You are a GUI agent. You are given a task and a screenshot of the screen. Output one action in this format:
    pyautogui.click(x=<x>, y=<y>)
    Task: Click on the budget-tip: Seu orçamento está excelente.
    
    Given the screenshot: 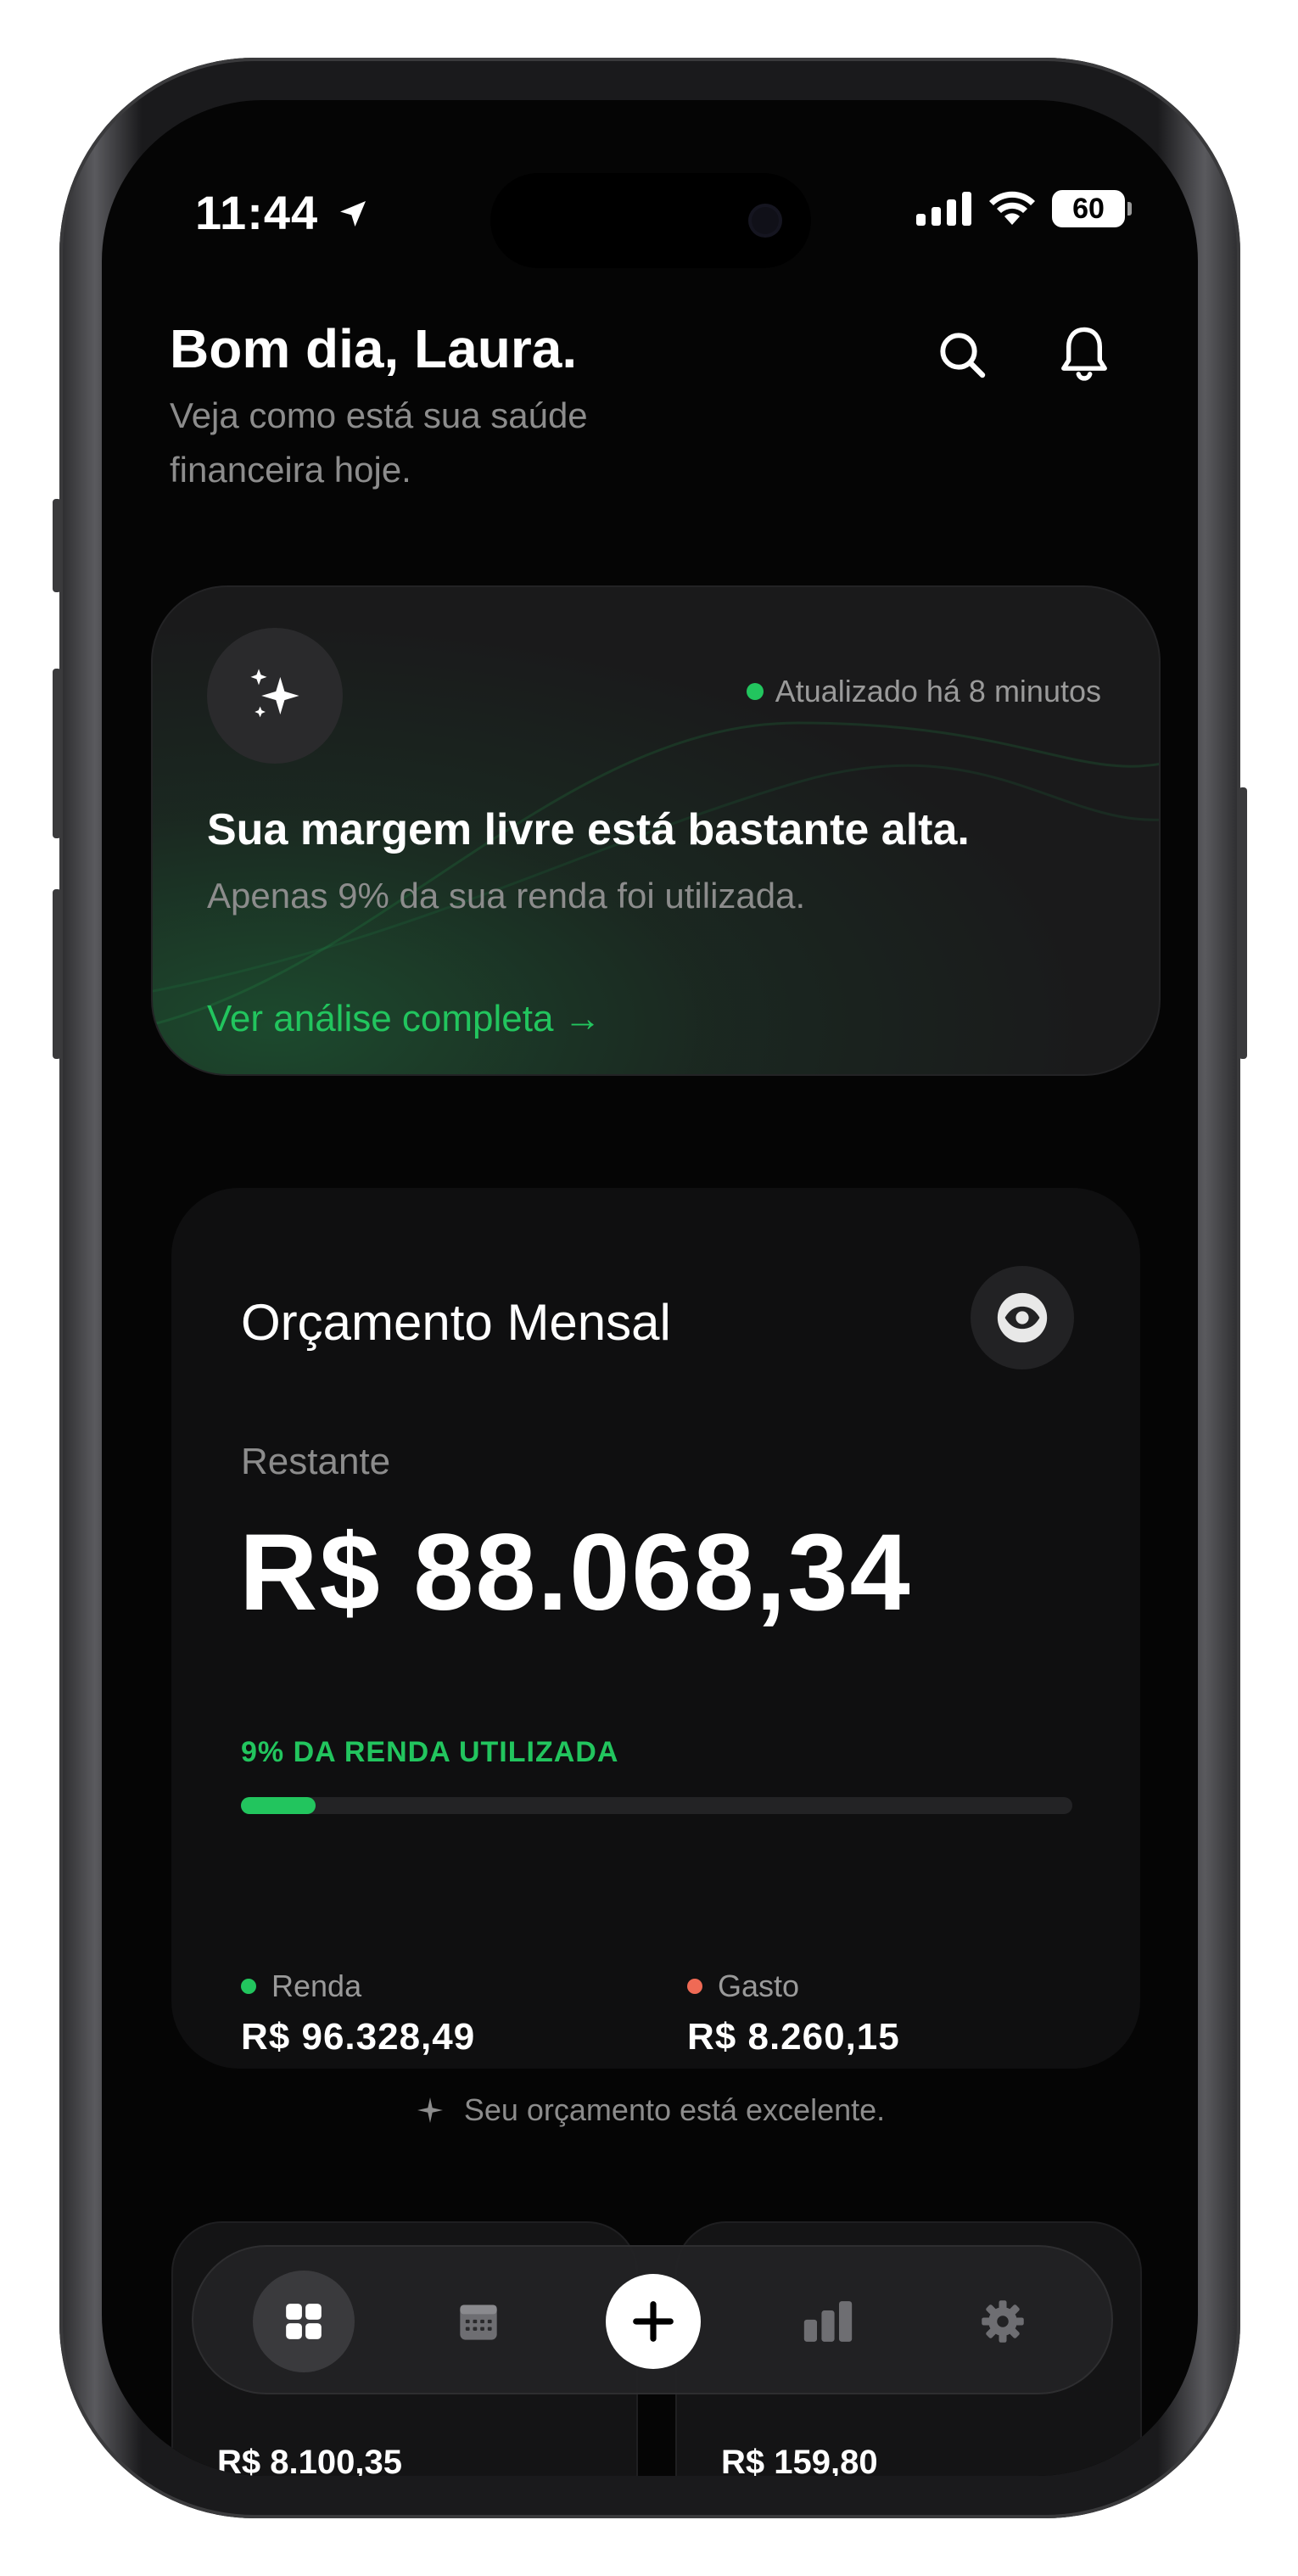 What is the action you would take?
    pyautogui.click(x=650, y=2110)
    